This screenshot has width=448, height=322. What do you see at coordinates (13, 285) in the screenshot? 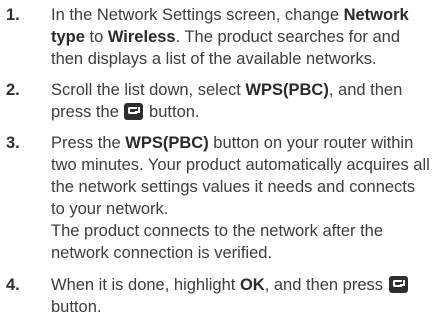
I see `step-number: 4.` at bounding box center [13, 285].